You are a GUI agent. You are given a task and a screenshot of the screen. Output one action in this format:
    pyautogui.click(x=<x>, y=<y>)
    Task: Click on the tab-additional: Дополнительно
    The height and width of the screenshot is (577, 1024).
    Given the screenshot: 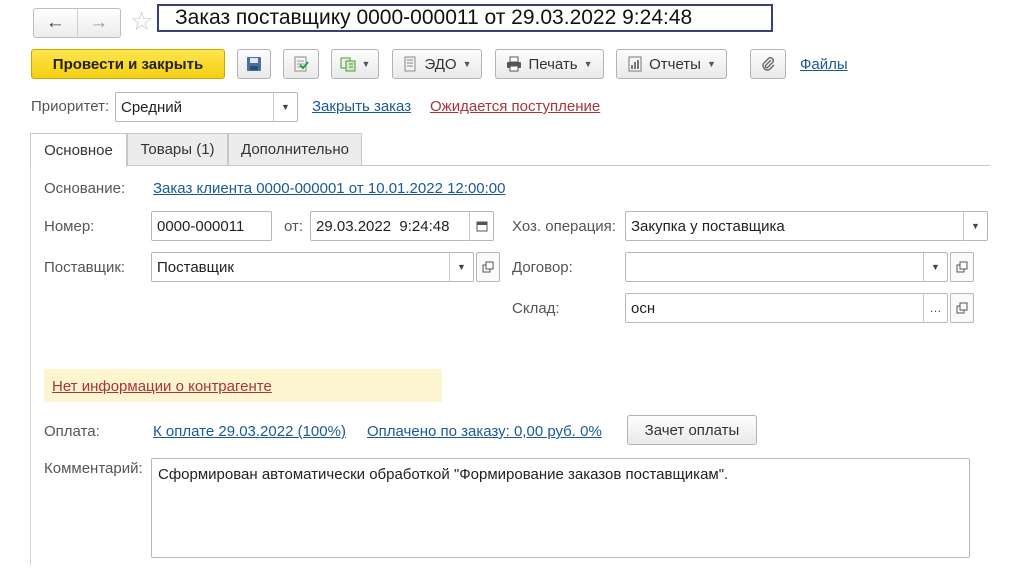 What is the action you would take?
    pyautogui.click(x=295, y=149)
    